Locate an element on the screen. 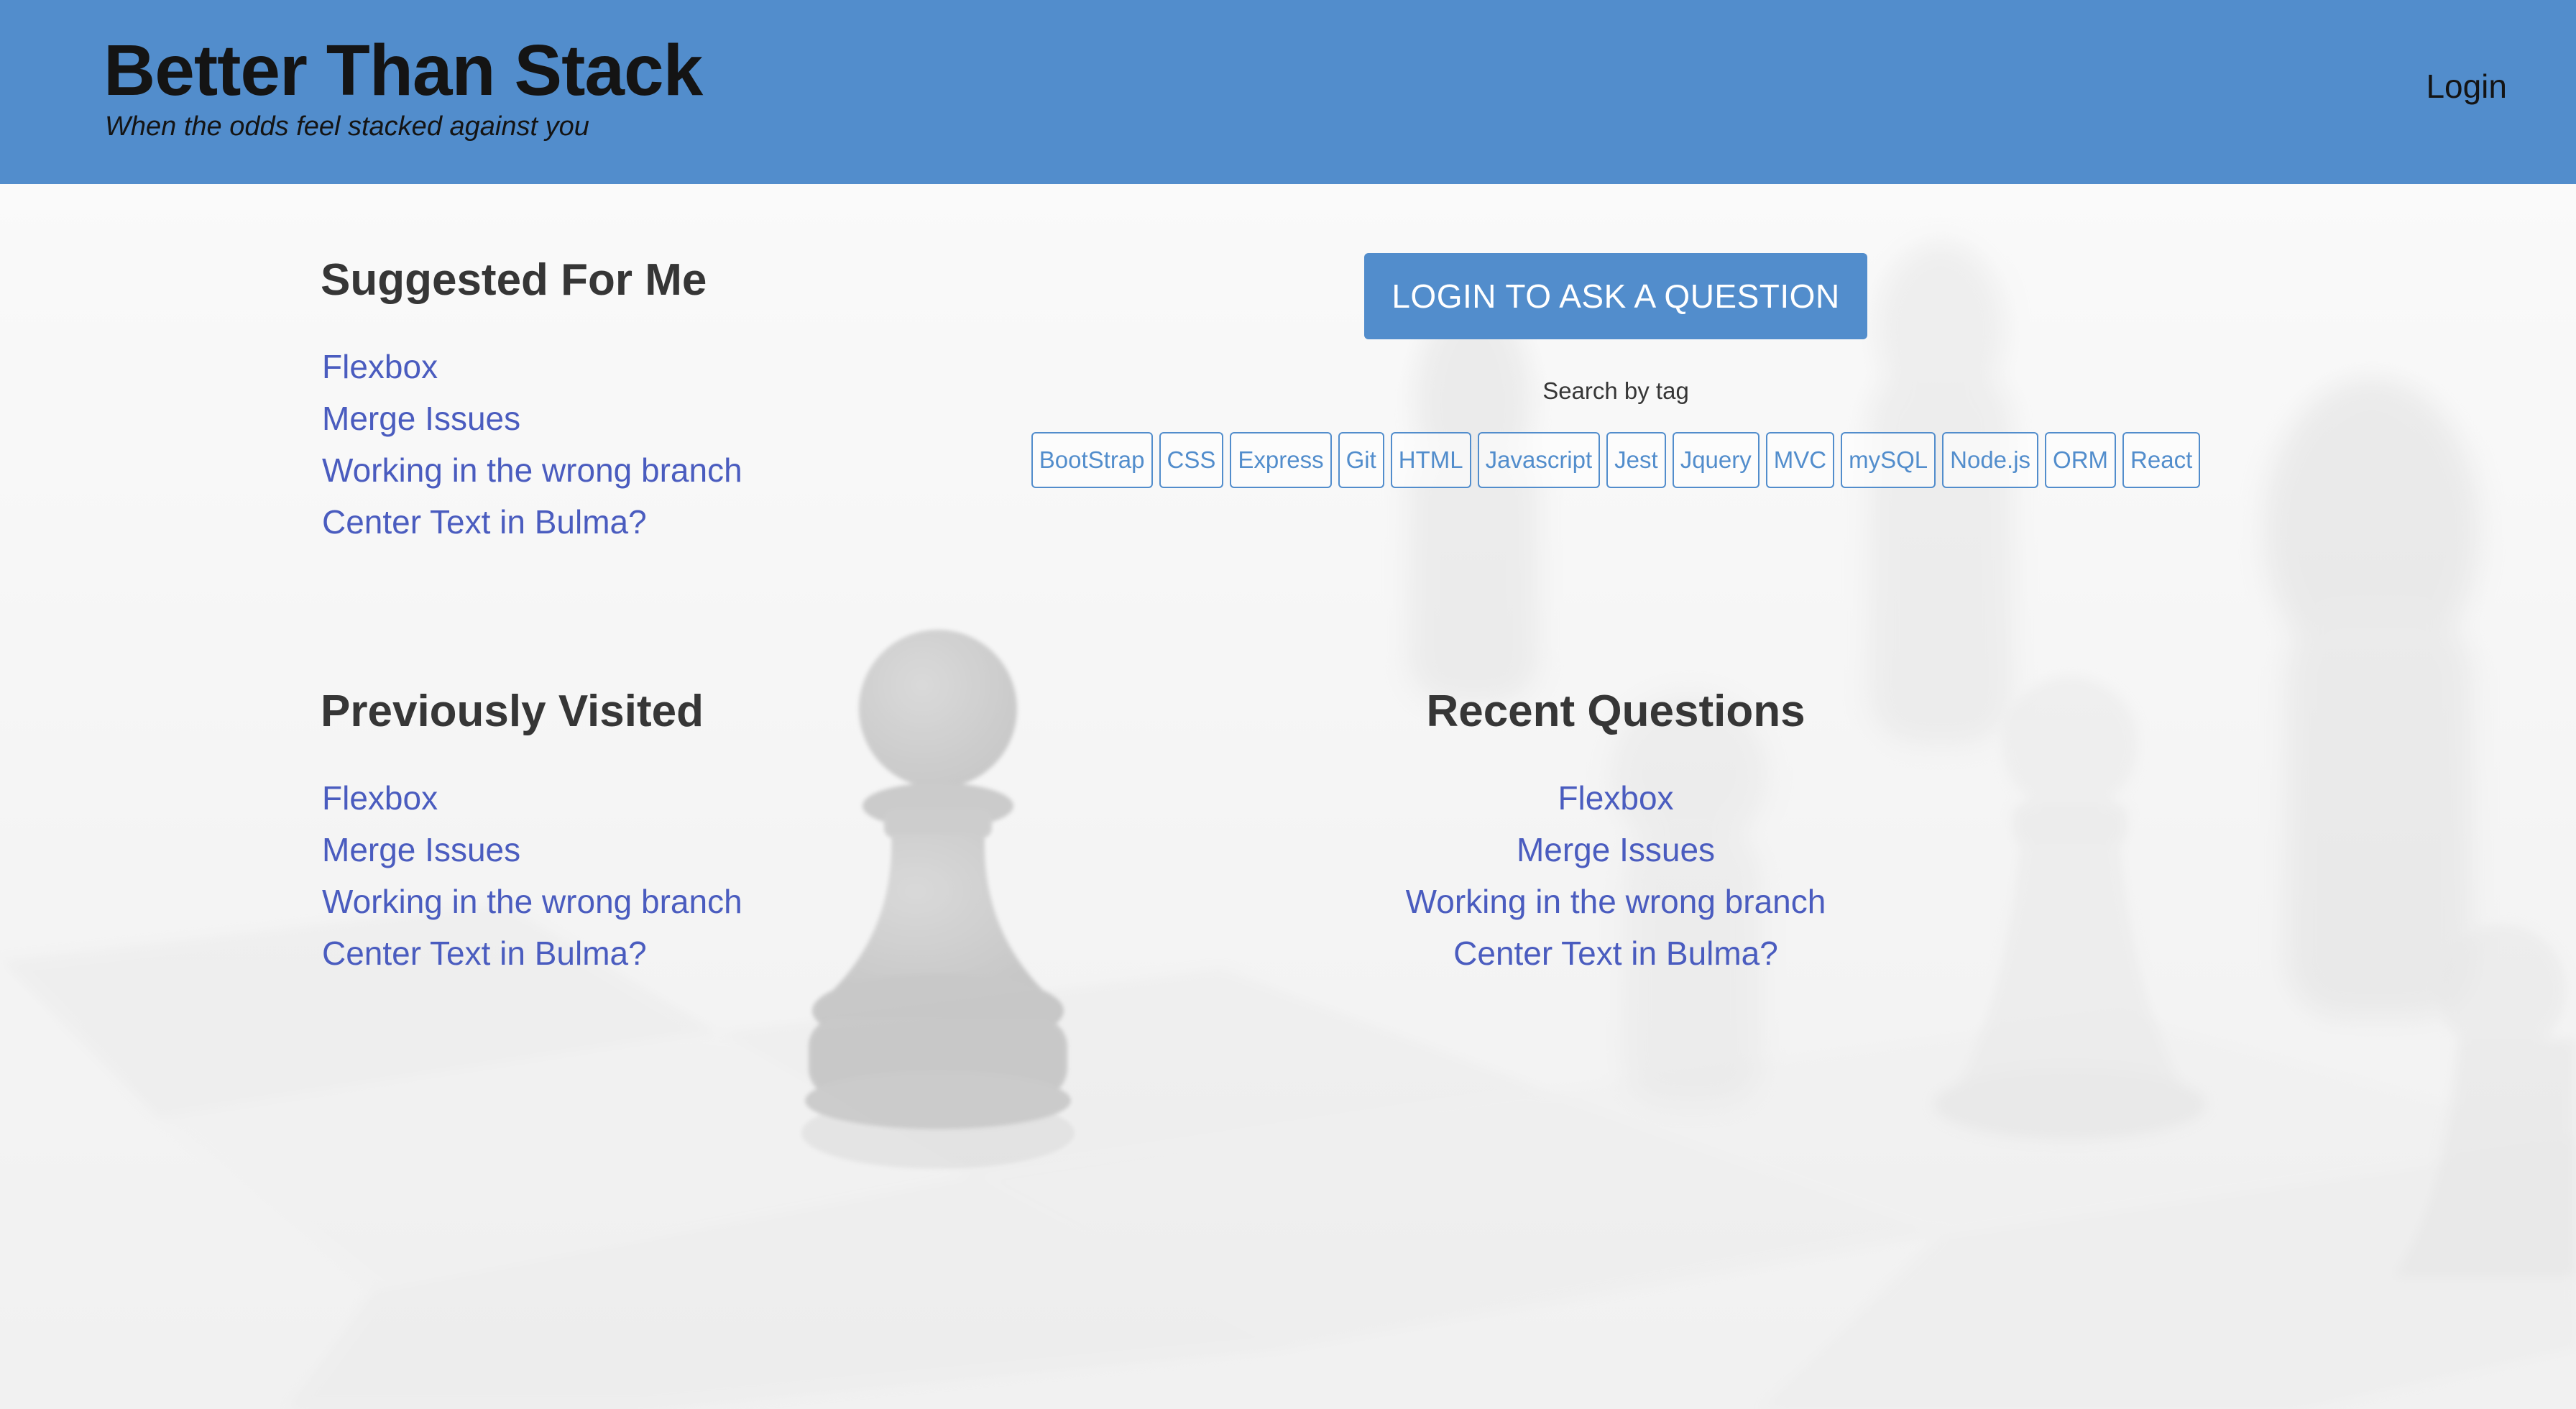 The width and height of the screenshot is (2576, 1409). suggested-link-wrong-branch: Working in the wrong branch is located at coordinates (532, 470).